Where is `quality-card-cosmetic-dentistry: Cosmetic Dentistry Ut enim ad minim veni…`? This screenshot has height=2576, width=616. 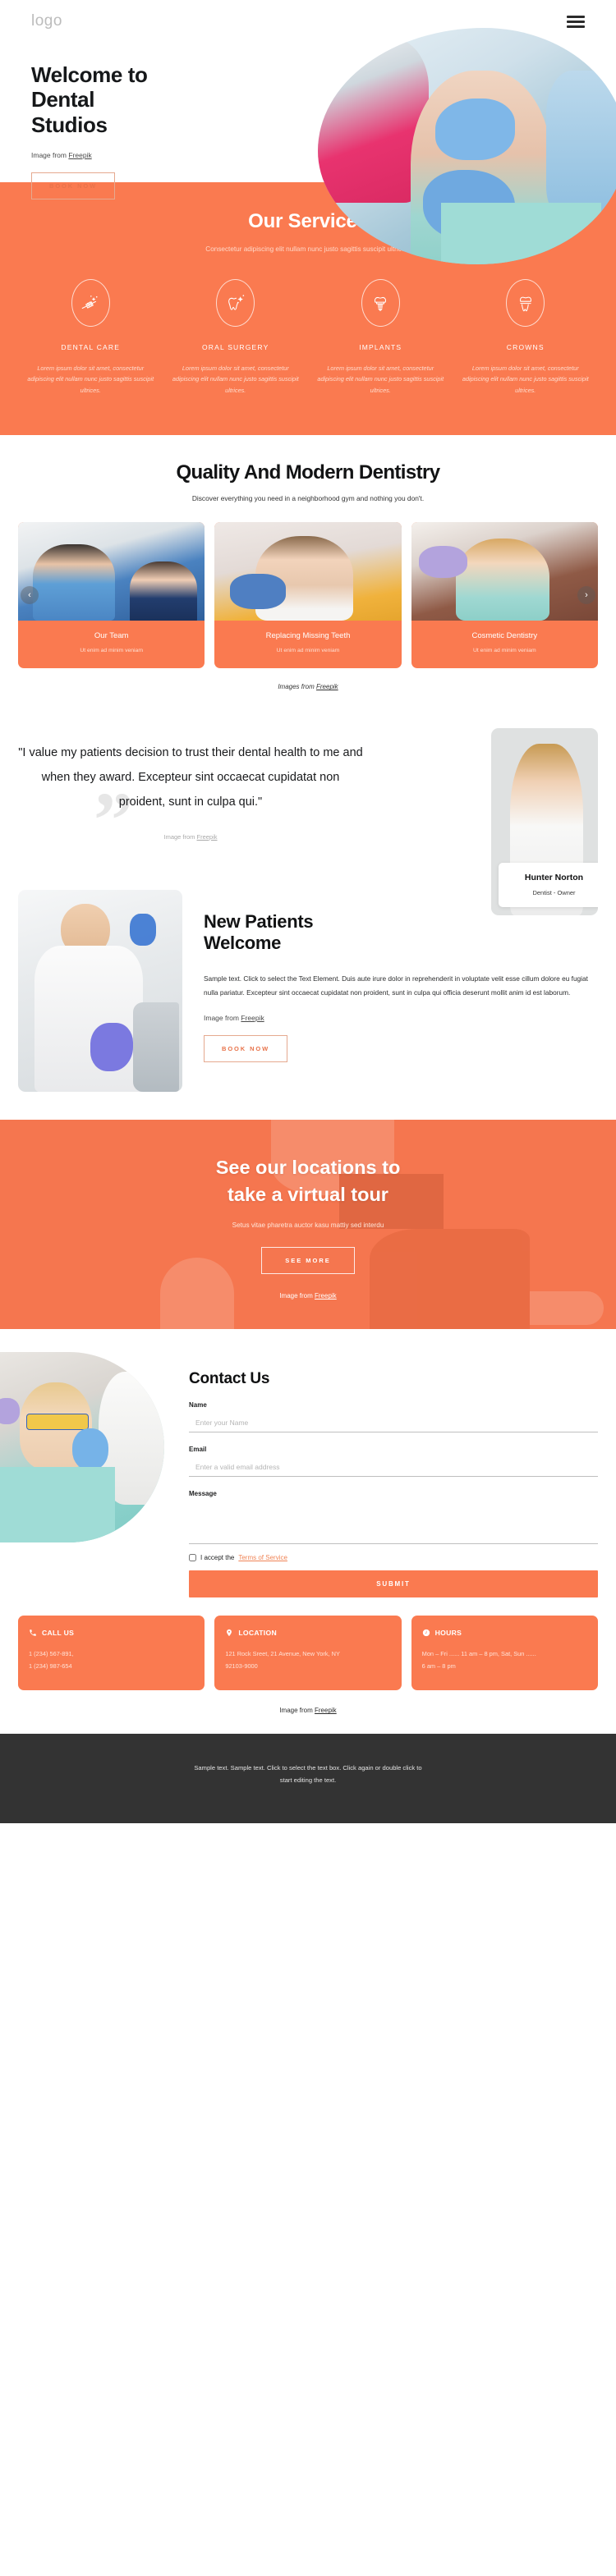
quality-card-cosmetic-dentistry: Cosmetic Dentistry Ut enim ad minim veni… is located at coordinates (504, 595).